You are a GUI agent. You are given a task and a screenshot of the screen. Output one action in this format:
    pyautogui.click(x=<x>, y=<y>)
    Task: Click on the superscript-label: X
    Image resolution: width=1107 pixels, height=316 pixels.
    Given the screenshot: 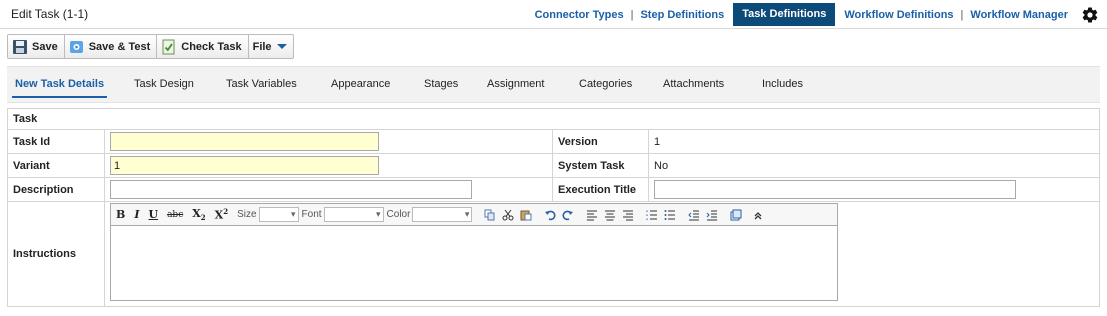 What is the action you would take?
    pyautogui.click(x=219, y=215)
    